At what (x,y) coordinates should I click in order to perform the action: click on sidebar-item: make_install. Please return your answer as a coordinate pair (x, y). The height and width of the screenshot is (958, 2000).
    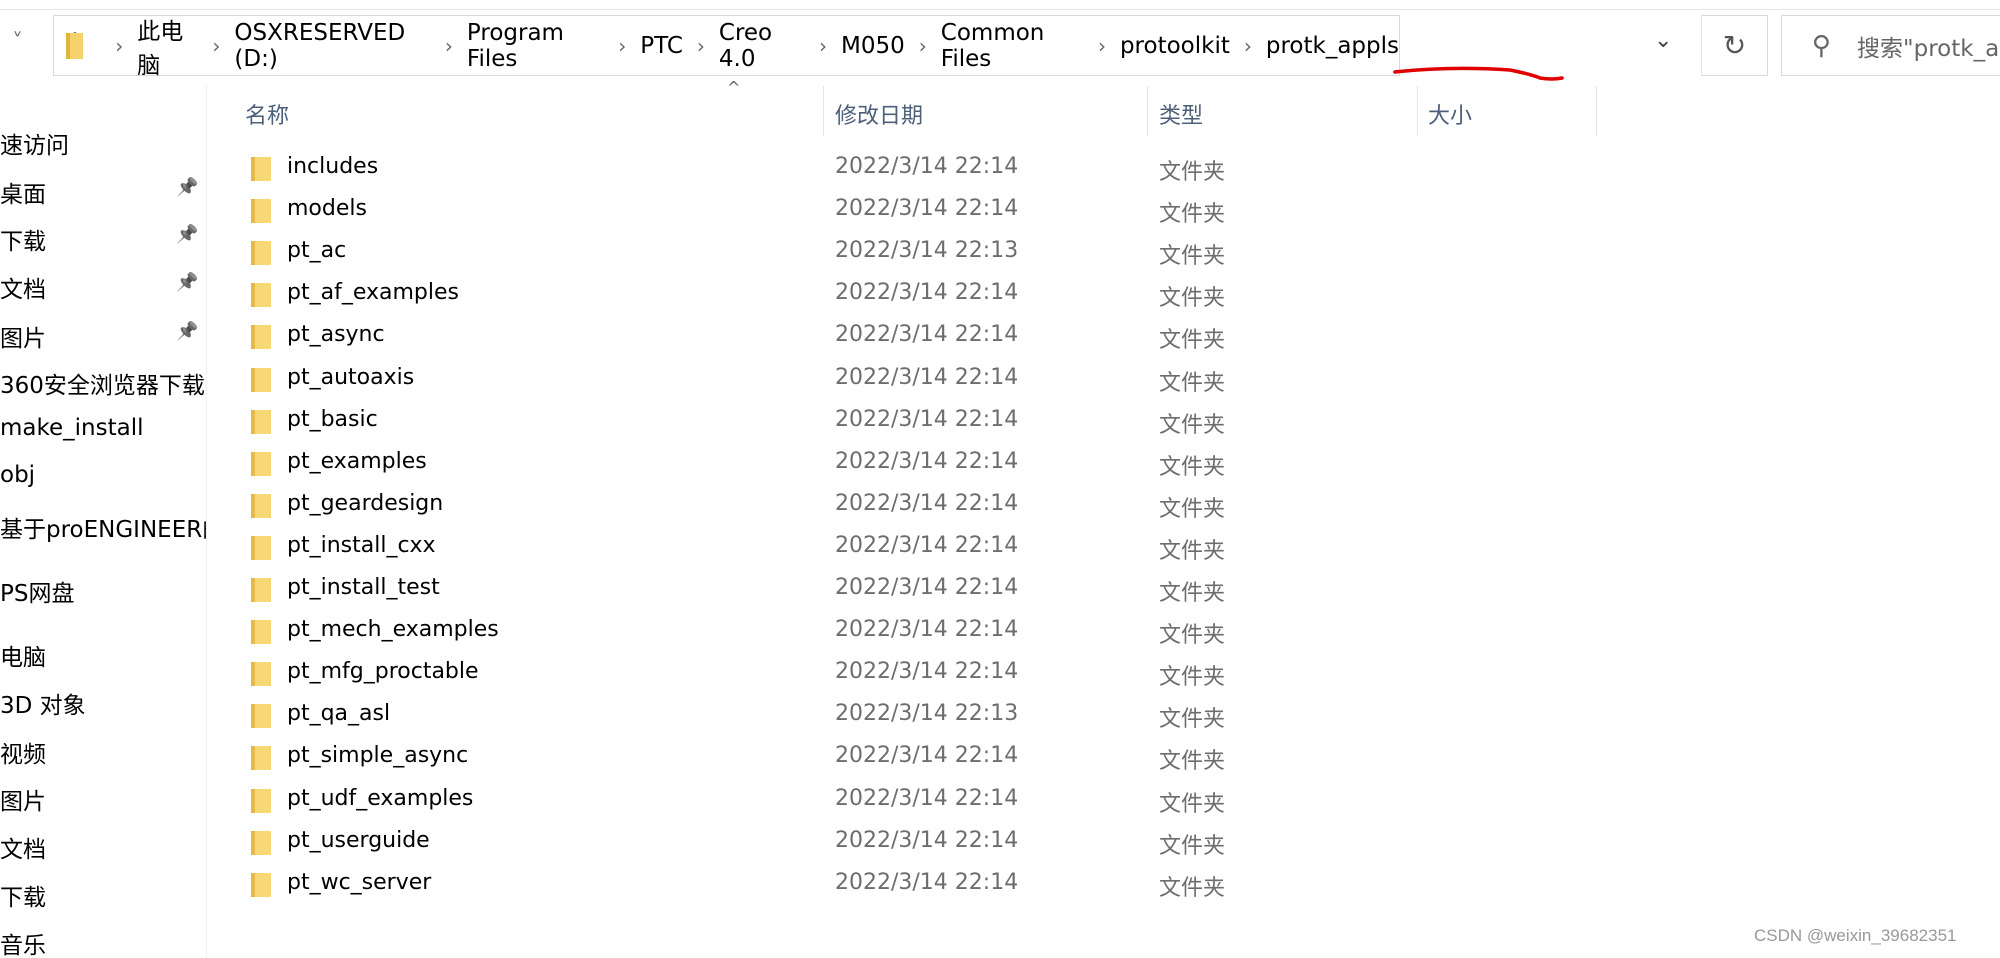
    Looking at the image, I should click on (72, 428).